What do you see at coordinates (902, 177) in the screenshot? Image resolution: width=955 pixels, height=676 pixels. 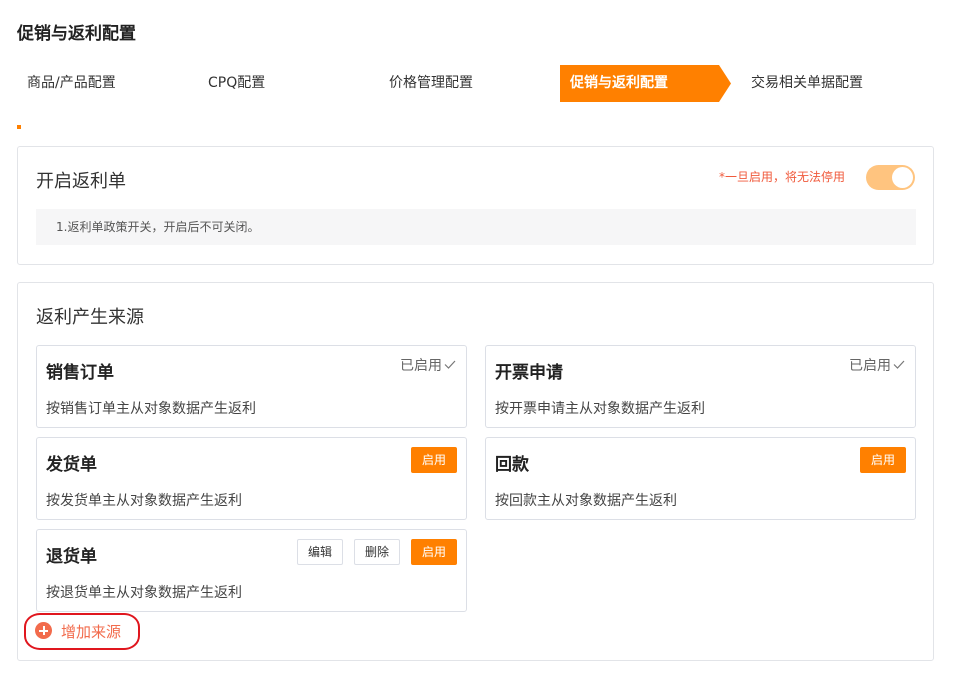 I see `toggle-knob` at bounding box center [902, 177].